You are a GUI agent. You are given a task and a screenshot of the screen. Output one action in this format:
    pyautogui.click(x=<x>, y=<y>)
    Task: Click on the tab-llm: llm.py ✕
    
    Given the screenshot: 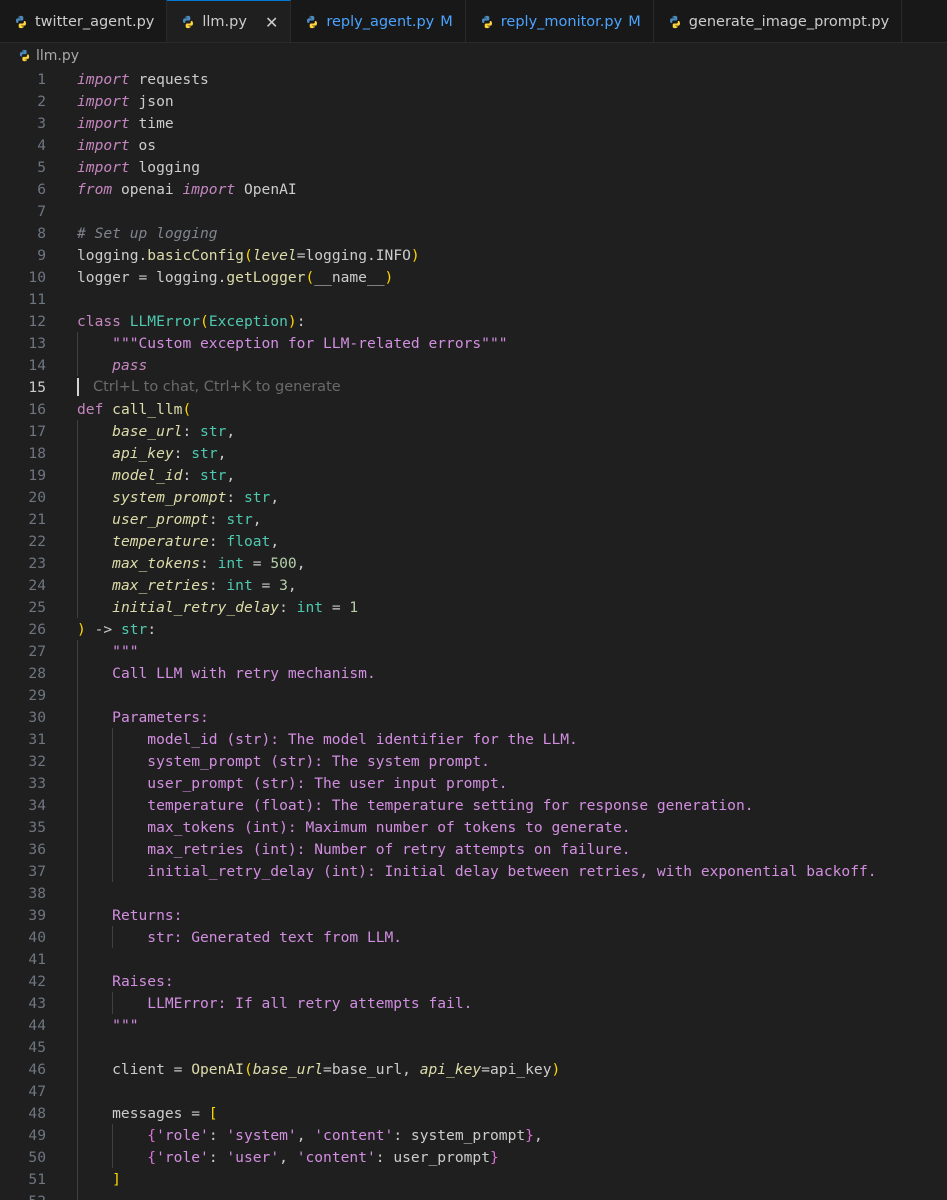 What is the action you would take?
    pyautogui.click(x=229, y=21)
    